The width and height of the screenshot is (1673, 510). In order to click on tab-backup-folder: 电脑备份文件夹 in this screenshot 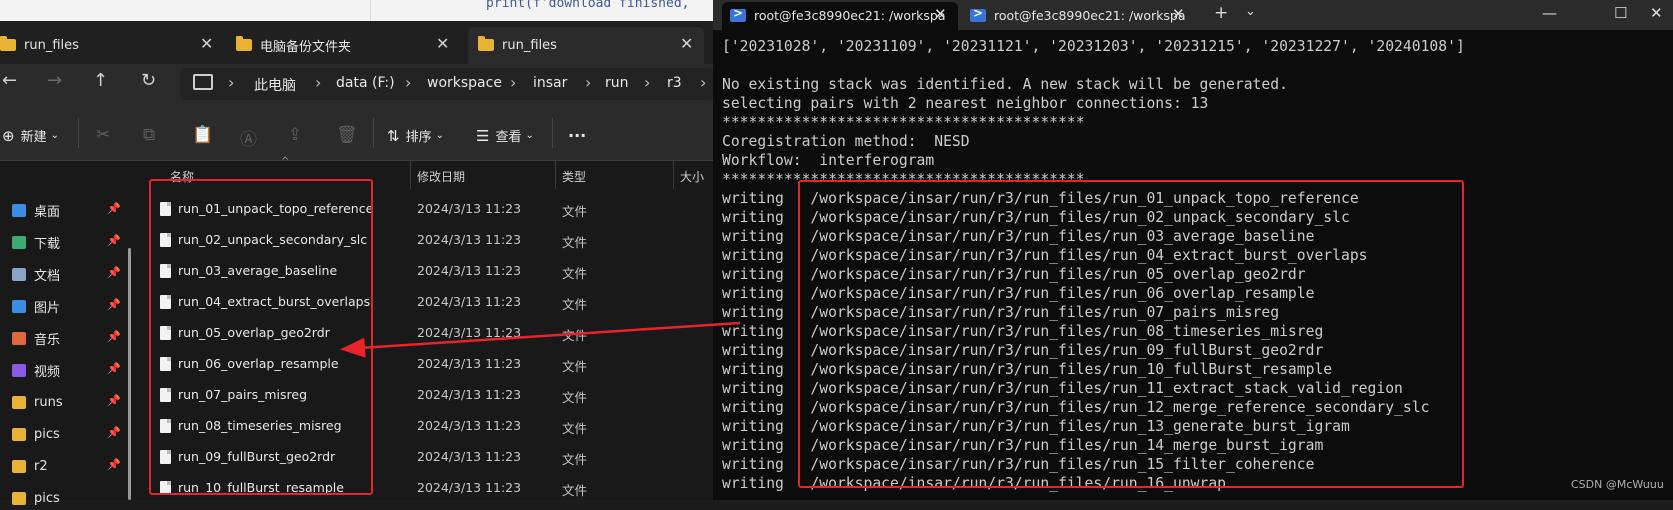, I will do `click(293, 45)`.